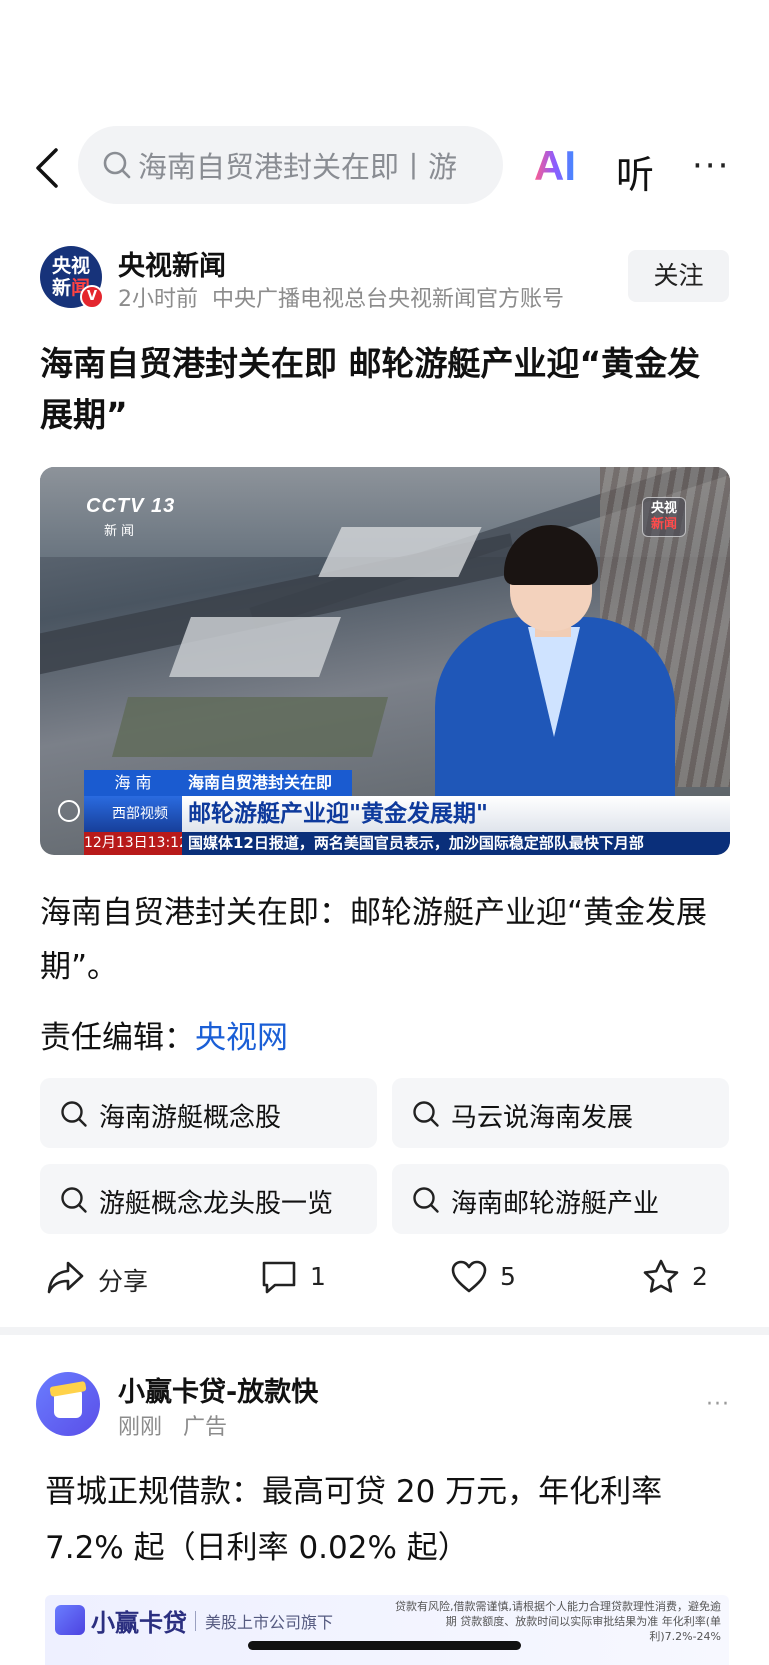 The width and height of the screenshot is (769, 1665). What do you see at coordinates (250, 727) in the screenshot?
I see `video-scene-field` at bounding box center [250, 727].